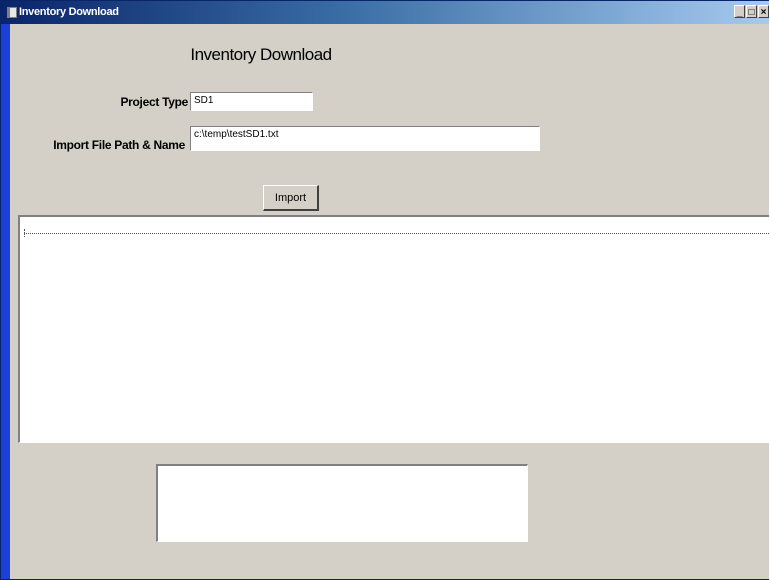 Image resolution: width=770 pixels, height=580 pixels. Describe the element at coordinates (12, 12) in the screenshot. I see `app-window-icon` at that location.